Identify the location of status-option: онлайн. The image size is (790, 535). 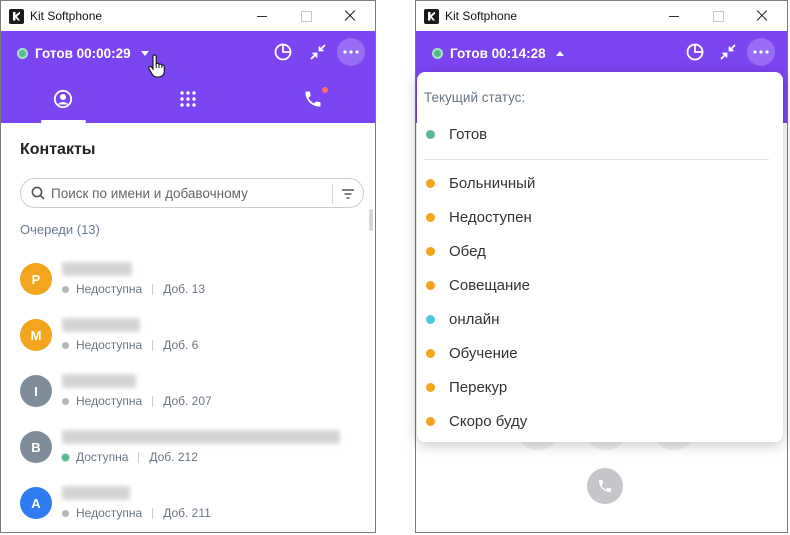
(603, 319).